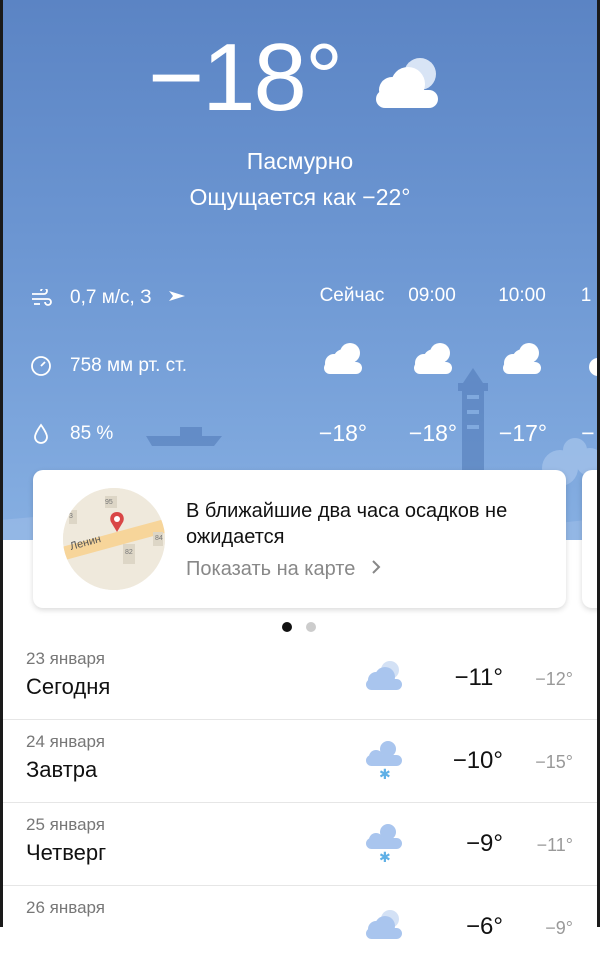  What do you see at coordinates (65, 741) in the screenshot?
I see `forecast-date: 24 января` at bounding box center [65, 741].